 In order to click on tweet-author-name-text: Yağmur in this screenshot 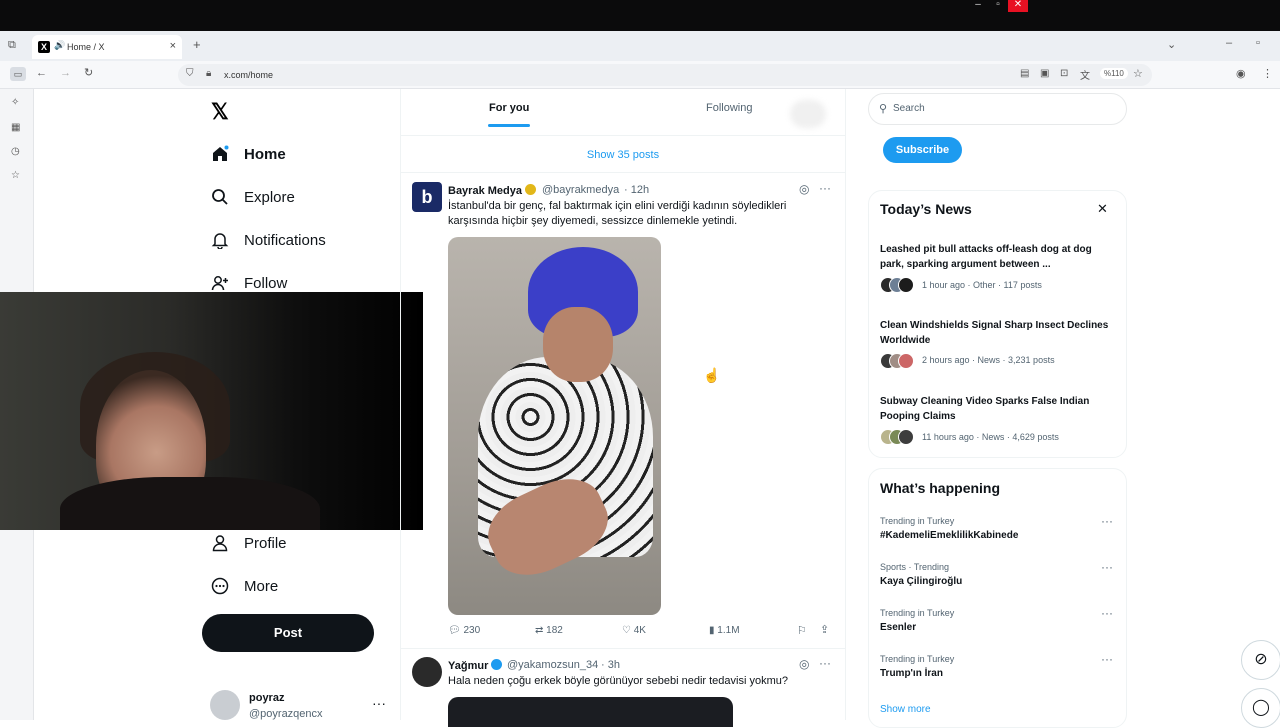, I will do `click(468, 666)`.